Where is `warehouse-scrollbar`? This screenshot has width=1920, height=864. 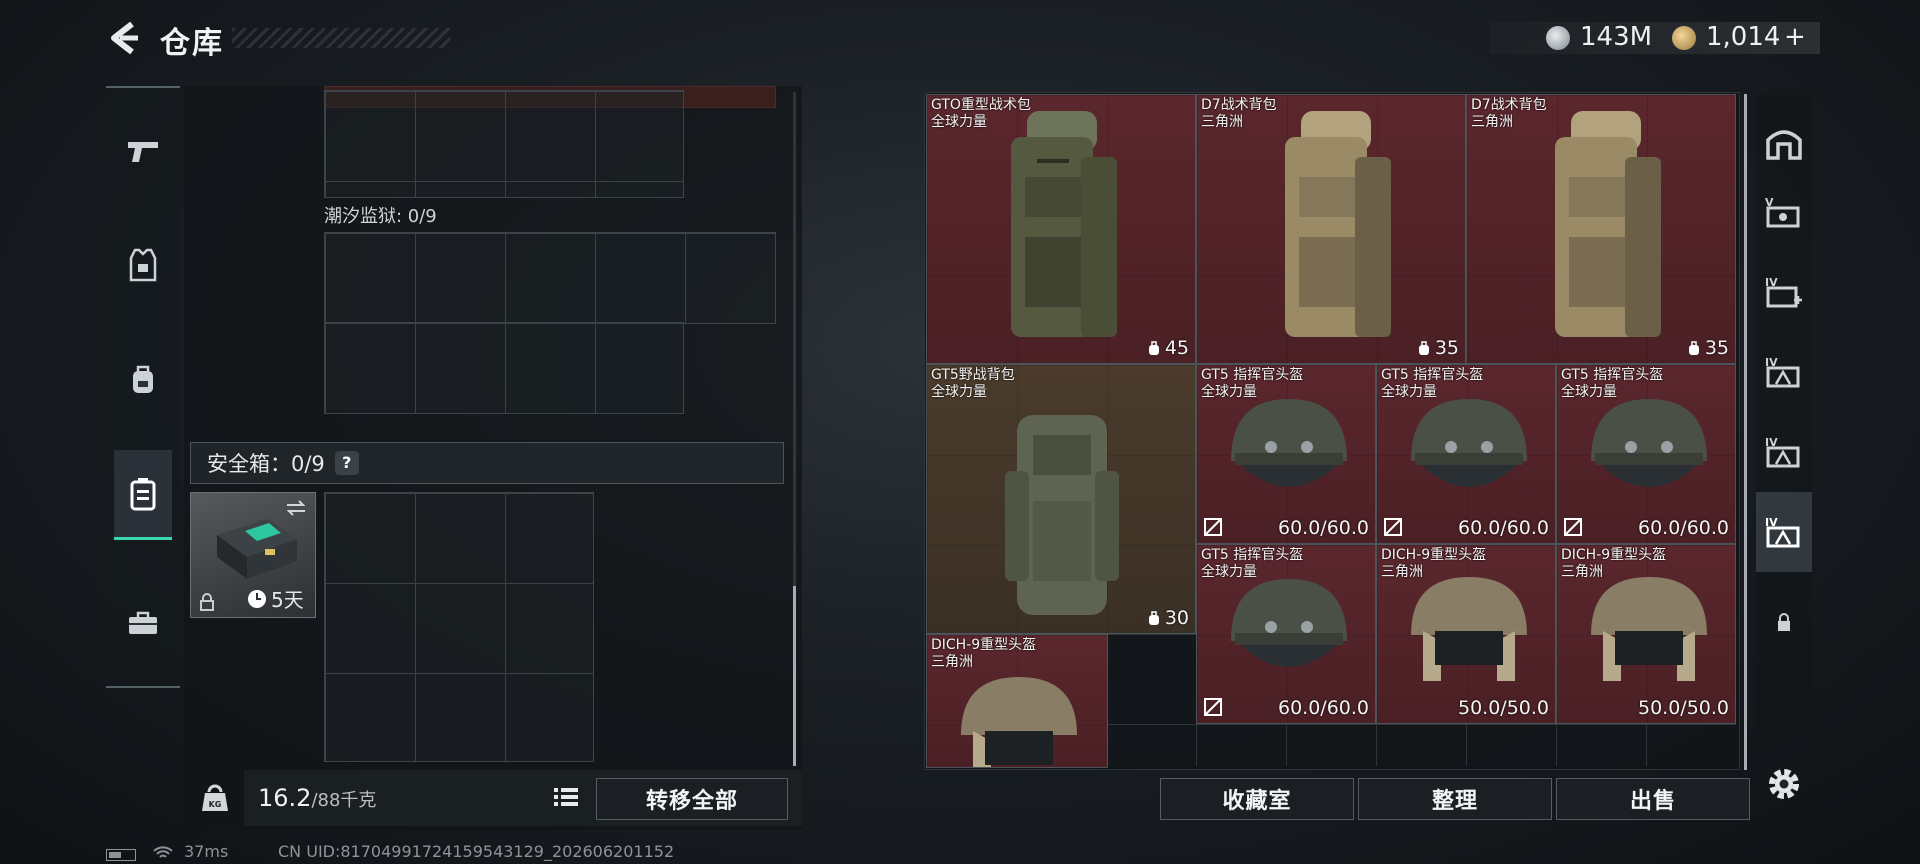 warehouse-scrollbar is located at coordinates (1745, 432).